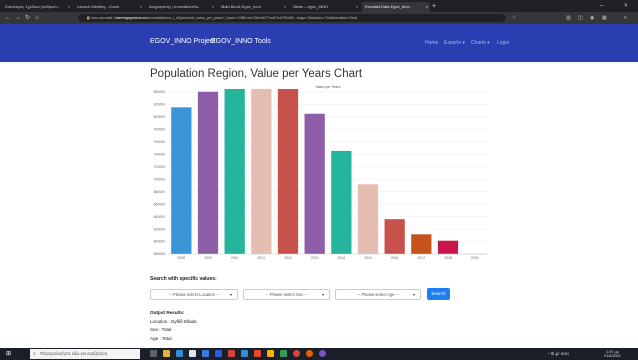 This screenshot has height=360, width=638. Describe the element at coordinates (159, 242) in the screenshot. I see `y-tick-label: 600000` at that location.